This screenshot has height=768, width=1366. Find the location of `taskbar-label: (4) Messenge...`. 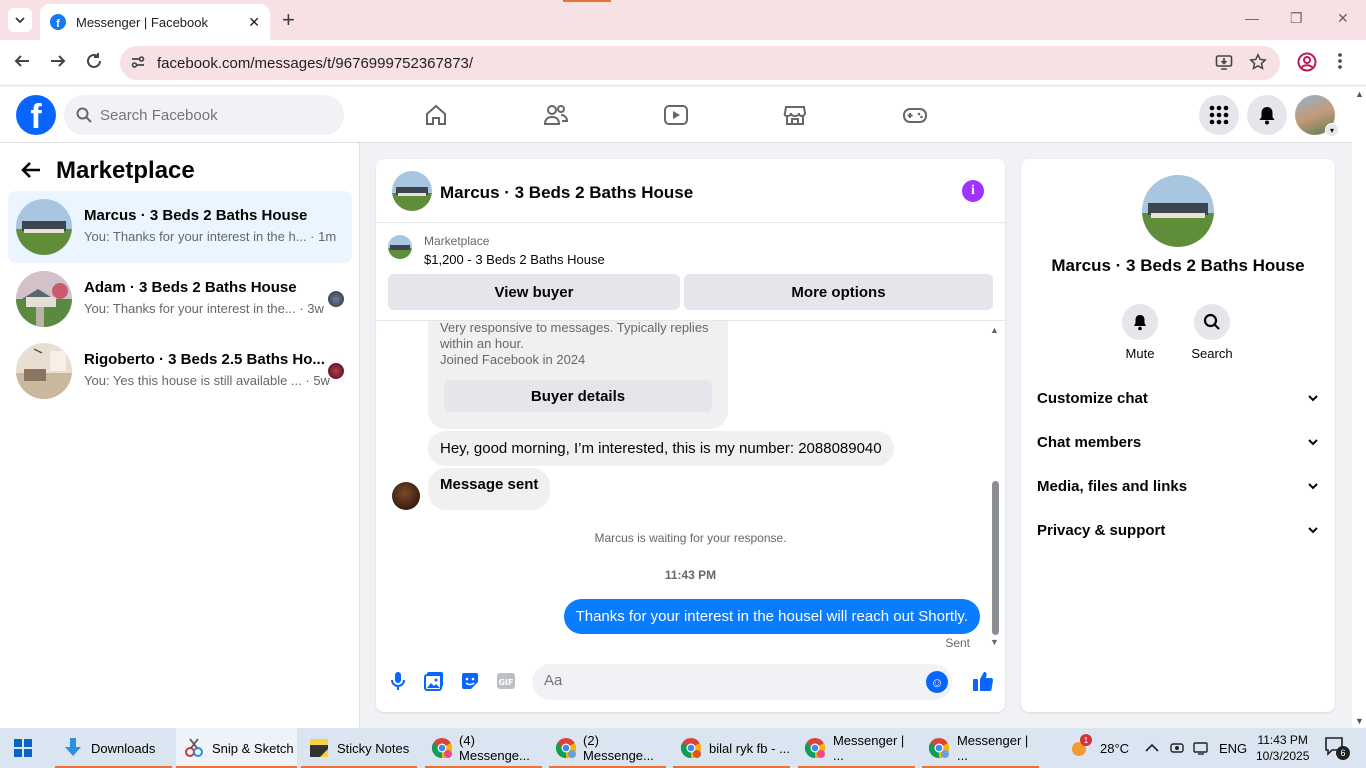

taskbar-label: (4) Messenge... is located at coordinates (494, 748).